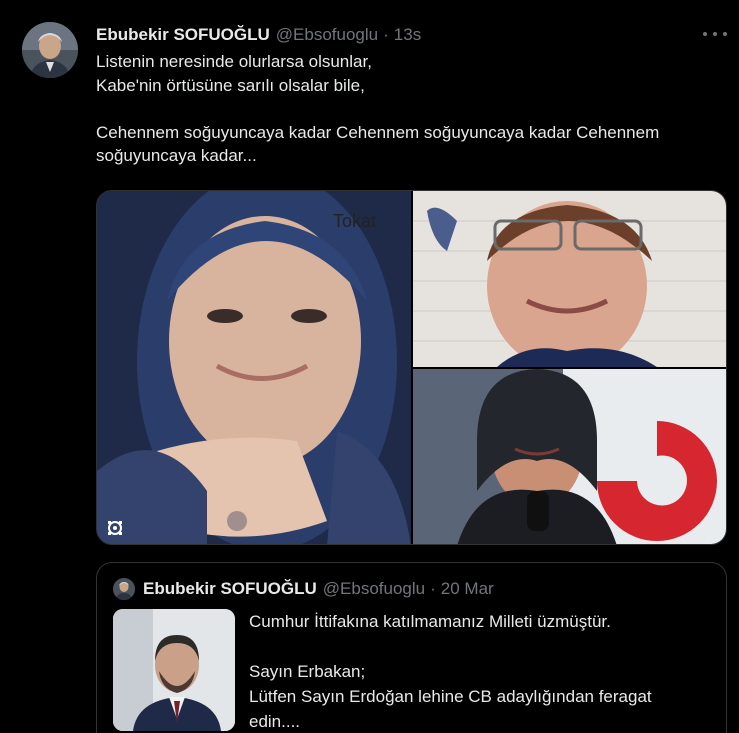 The height and width of the screenshot is (733, 739). Describe the element at coordinates (50, 50) in the screenshot. I see `author-avatar` at that location.